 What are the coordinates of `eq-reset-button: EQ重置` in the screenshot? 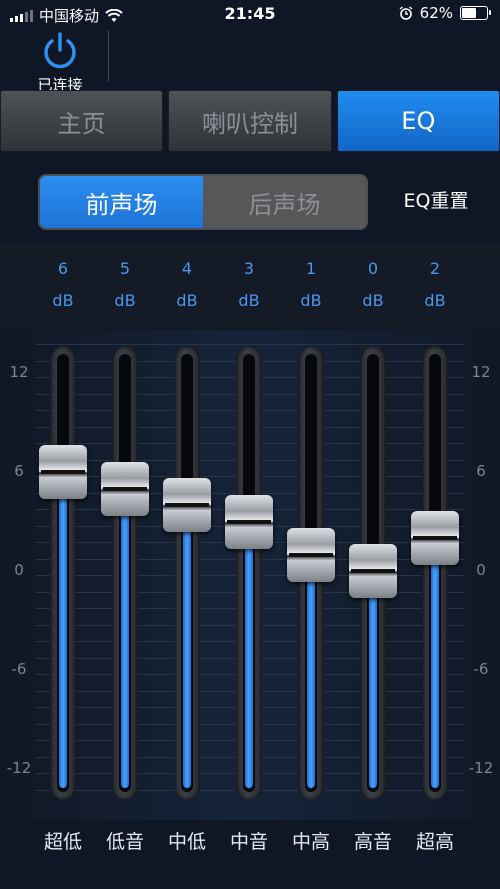 It's located at (436, 199).